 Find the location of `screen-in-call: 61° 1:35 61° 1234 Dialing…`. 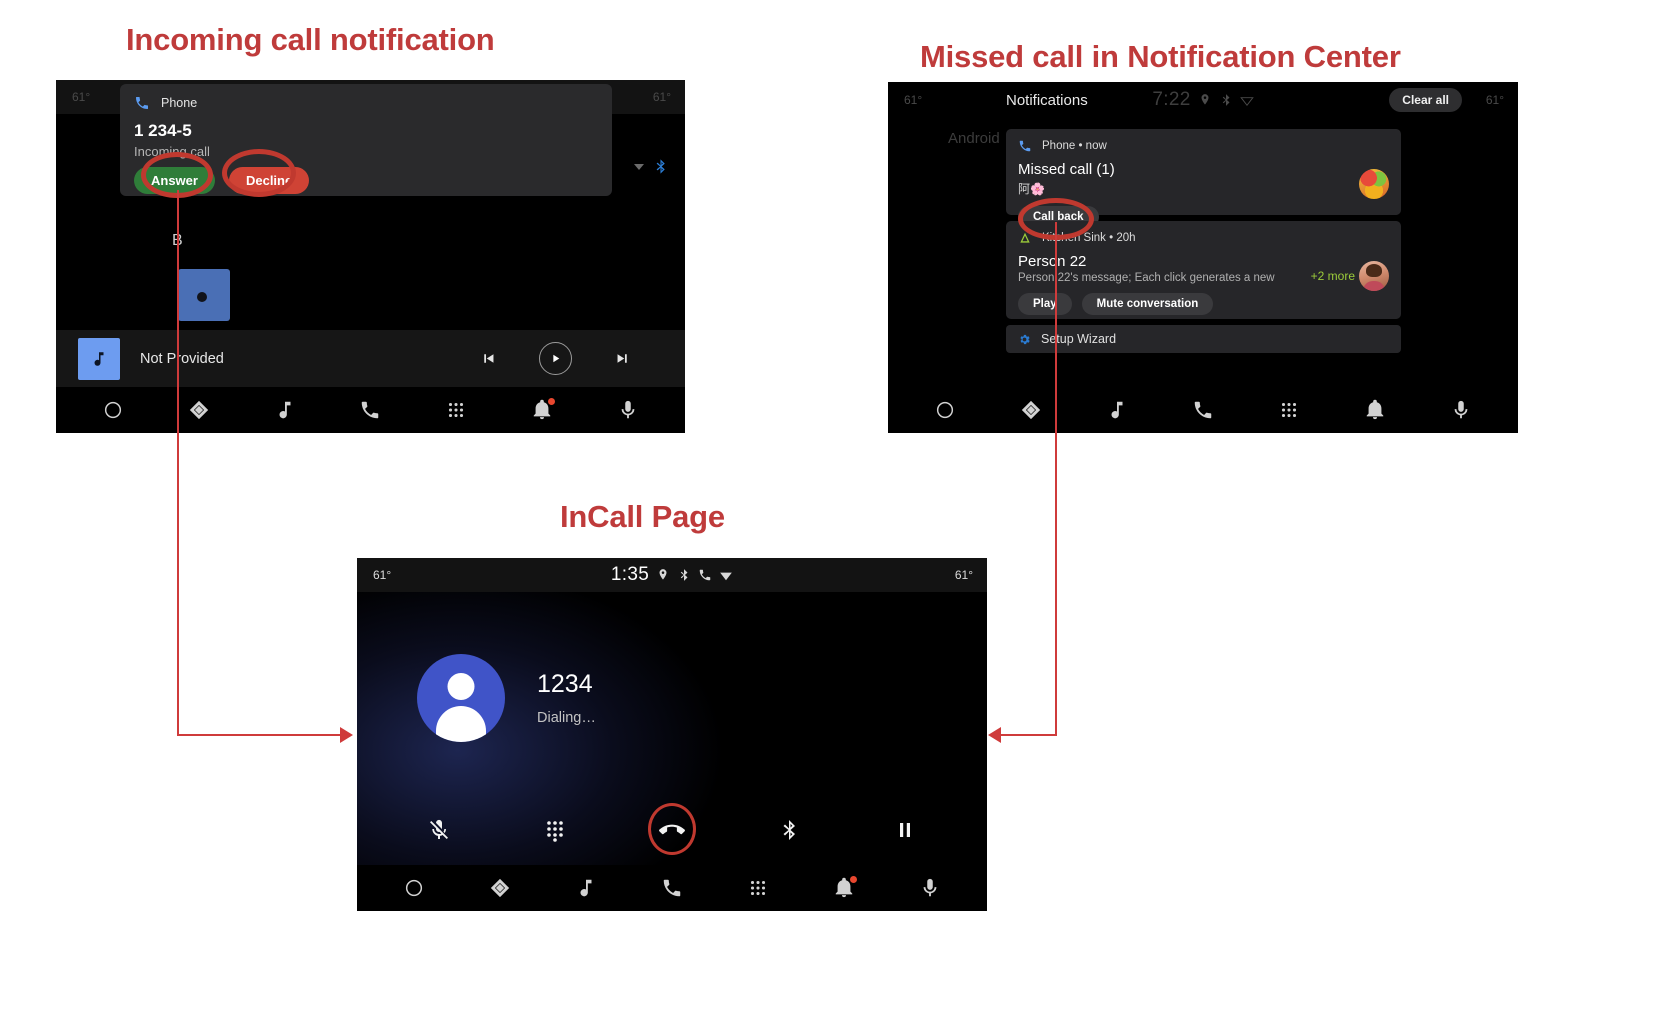

screen-in-call: 61° 1:35 61° 1234 Dialing… is located at coordinates (672, 734).